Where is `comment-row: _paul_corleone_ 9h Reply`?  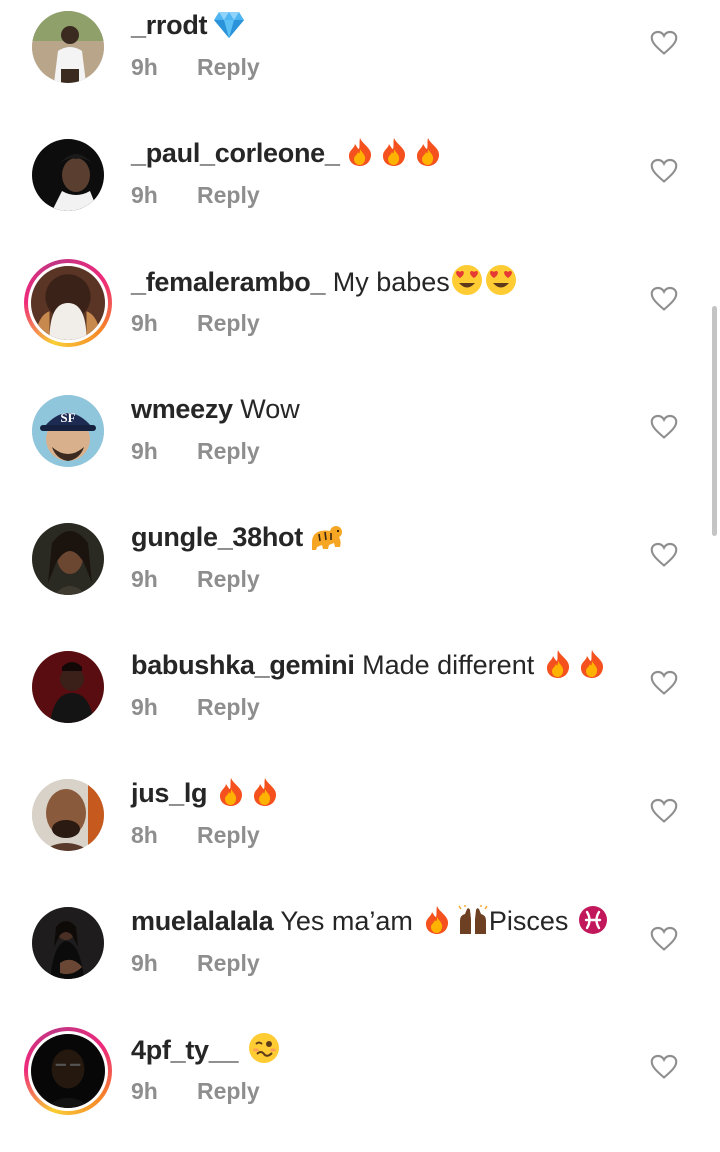 comment-row: _paul_corleone_ 9h Reply is located at coordinates (360, 192).